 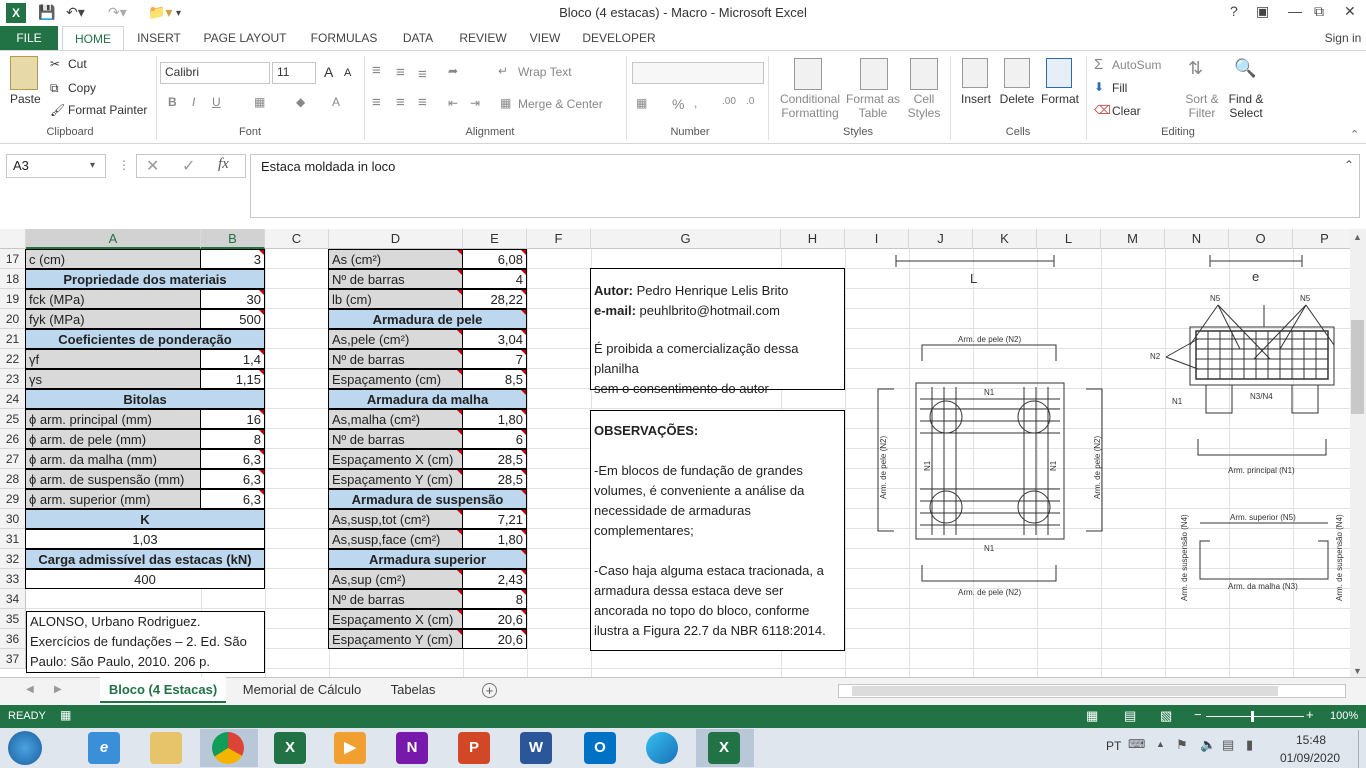 What do you see at coordinates (1166, 716) in the screenshot?
I see `page-break-view-icon: ▧` at bounding box center [1166, 716].